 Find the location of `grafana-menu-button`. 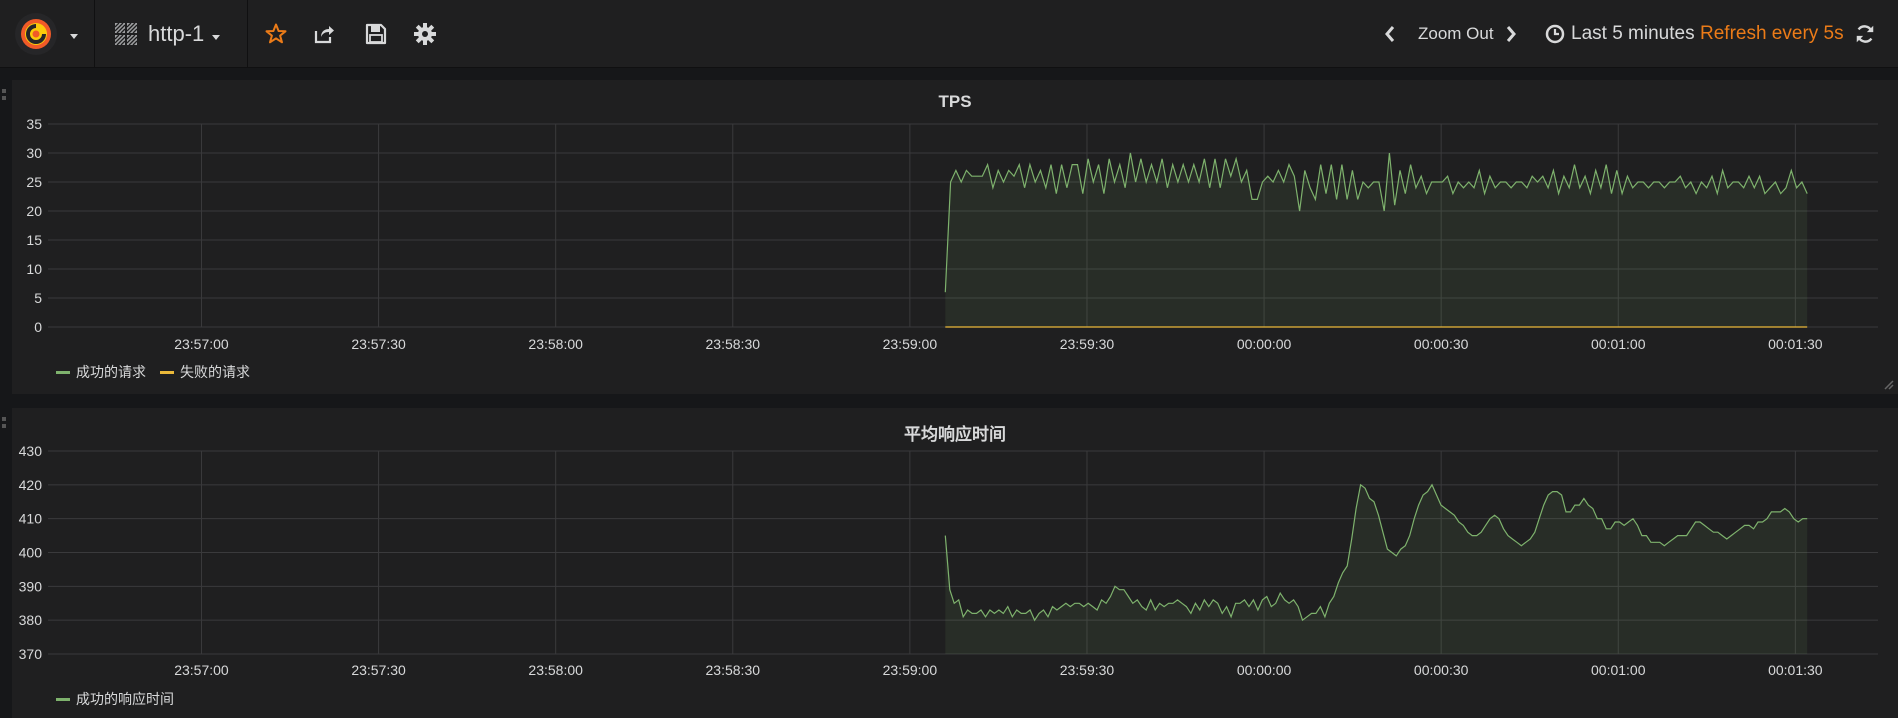

grafana-menu-button is located at coordinates (47, 34).